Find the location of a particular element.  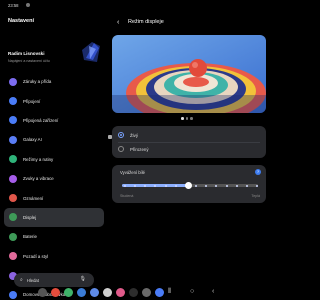

devices-icon is located at coordinates (13, 120).